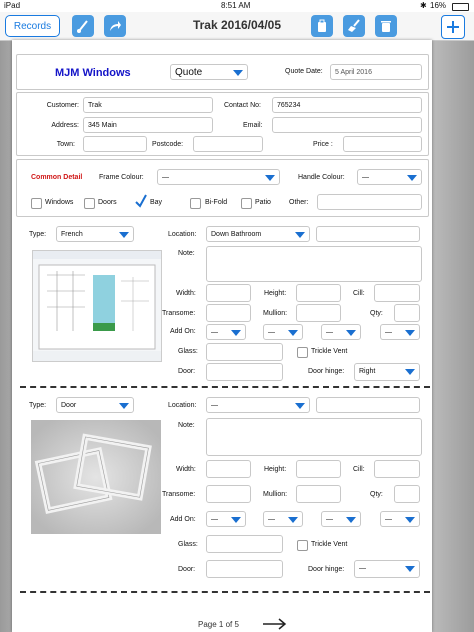 This screenshot has height=632, width=474. What do you see at coordinates (32, 26) in the screenshot?
I see `records-button: Records` at bounding box center [32, 26].